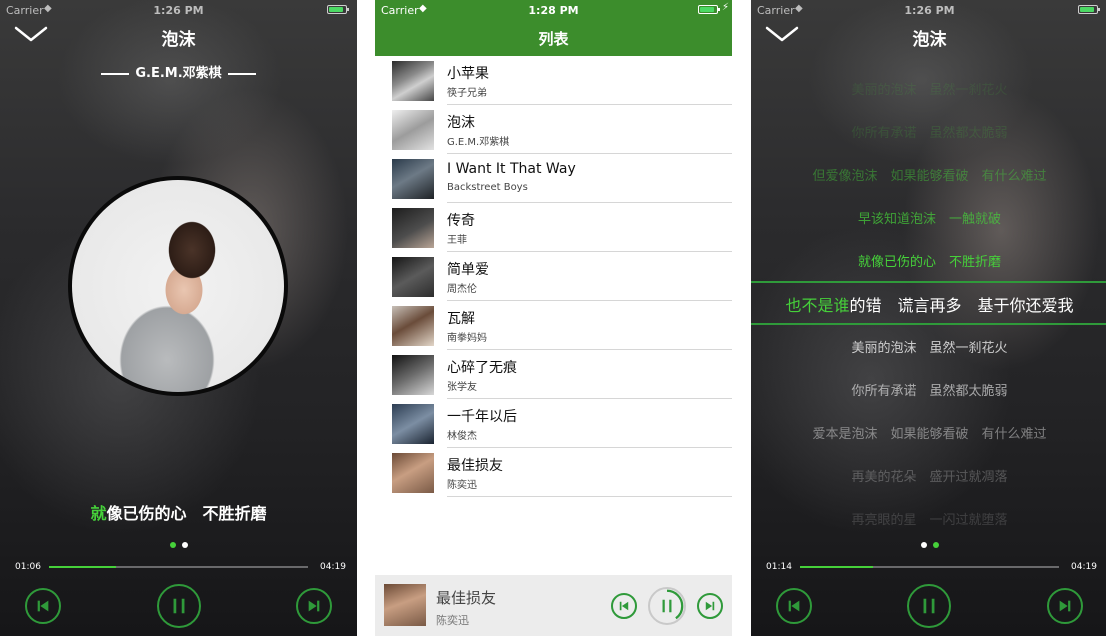 The width and height of the screenshot is (1106, 636). Describe the element at coordinates (482, 368) in the screenshot. I see `song-name: 心碎了无痕` at that location.